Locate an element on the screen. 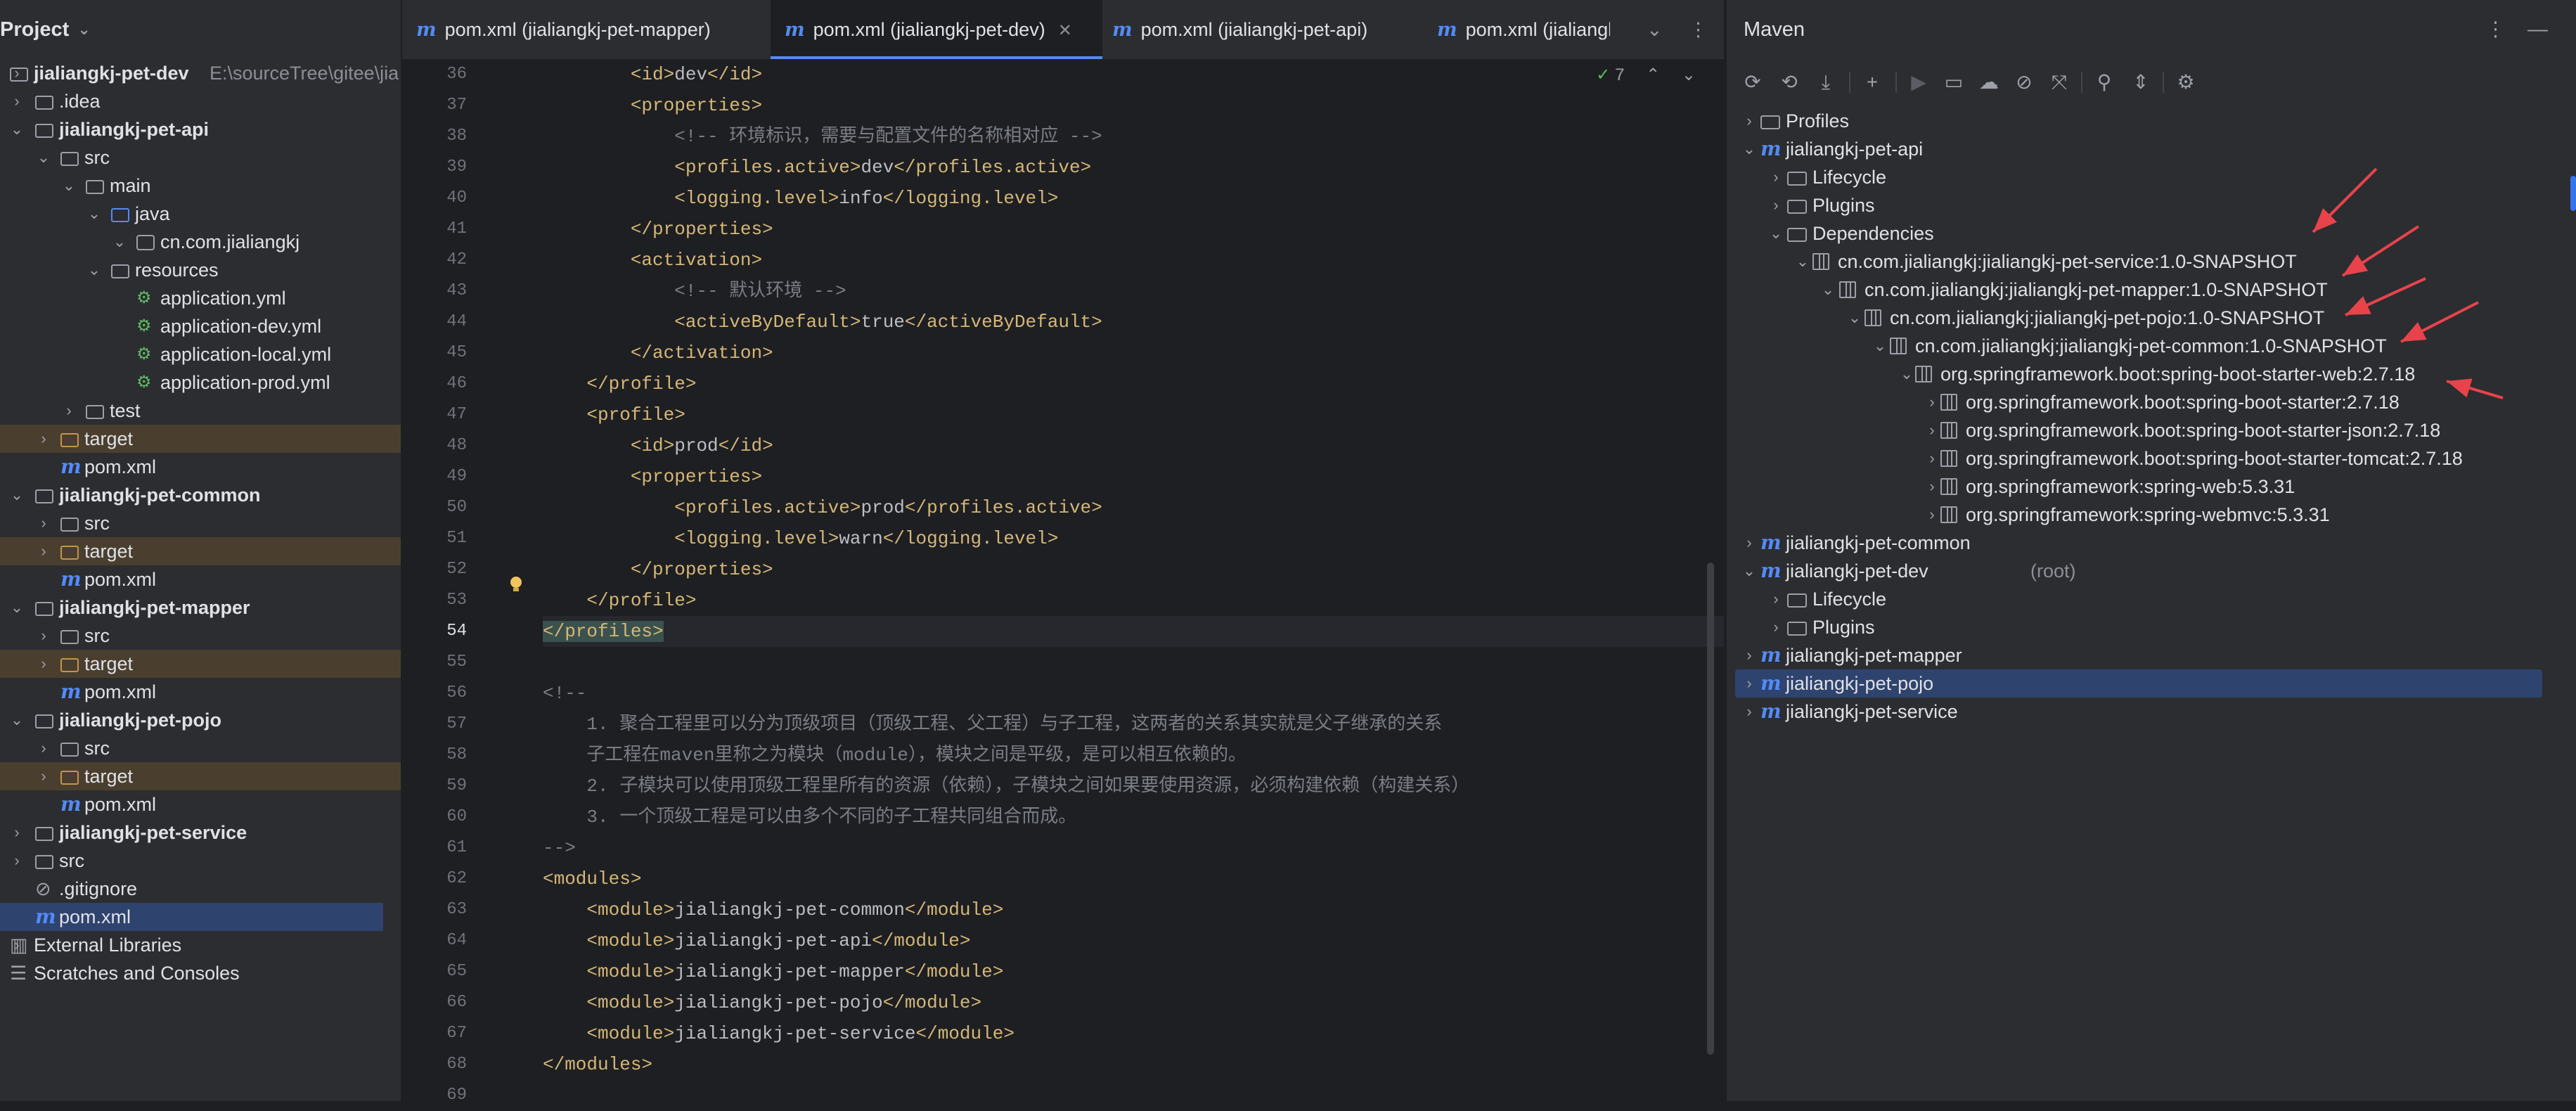 This screenshot has width=2576, height=1111. project-tree-item: ⌄ cn.com.jialiangkj is located at coordinates (200, 242).